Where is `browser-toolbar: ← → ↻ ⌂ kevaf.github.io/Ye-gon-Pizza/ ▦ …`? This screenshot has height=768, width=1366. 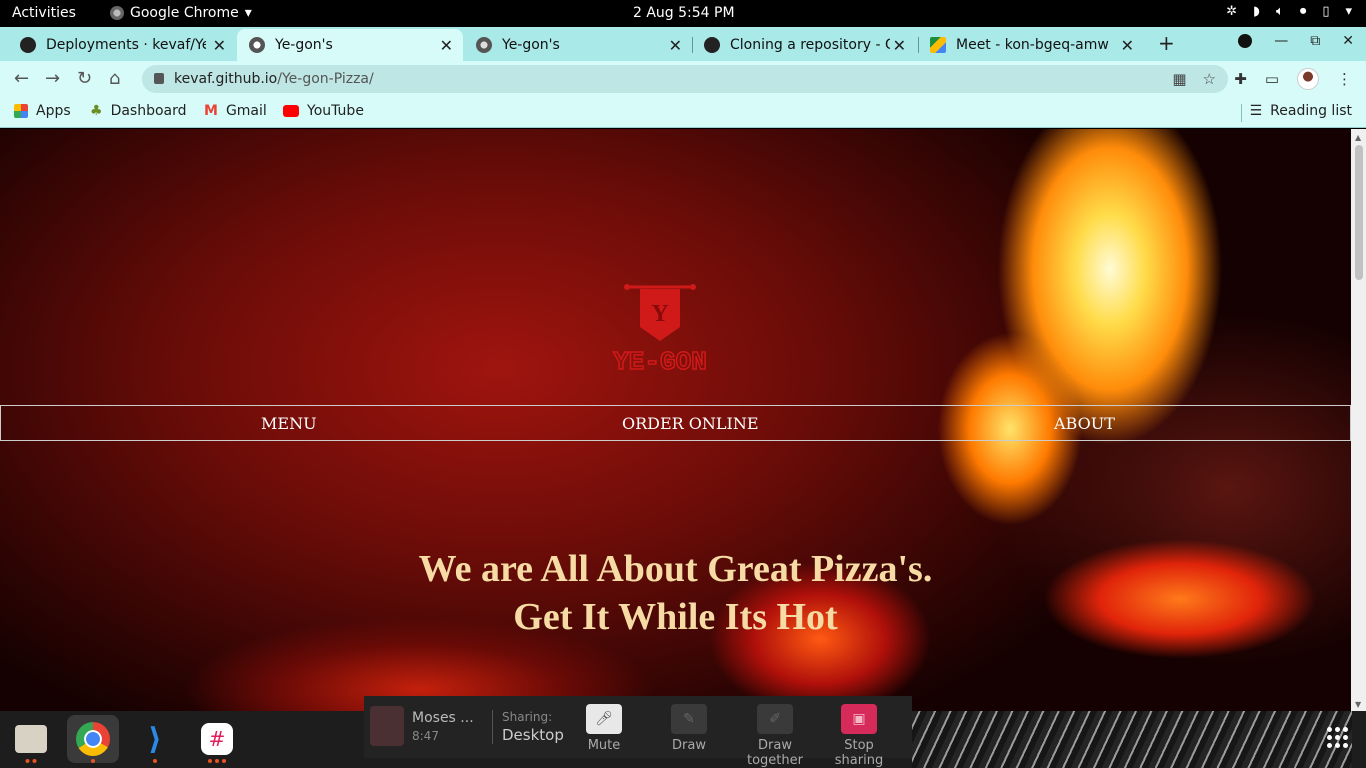
browser-toolbar: ← → ↻ ⌂ kevaf.github.io/Ye-gon-Pizza/ ▦ … is located at coordinates (683, 79).